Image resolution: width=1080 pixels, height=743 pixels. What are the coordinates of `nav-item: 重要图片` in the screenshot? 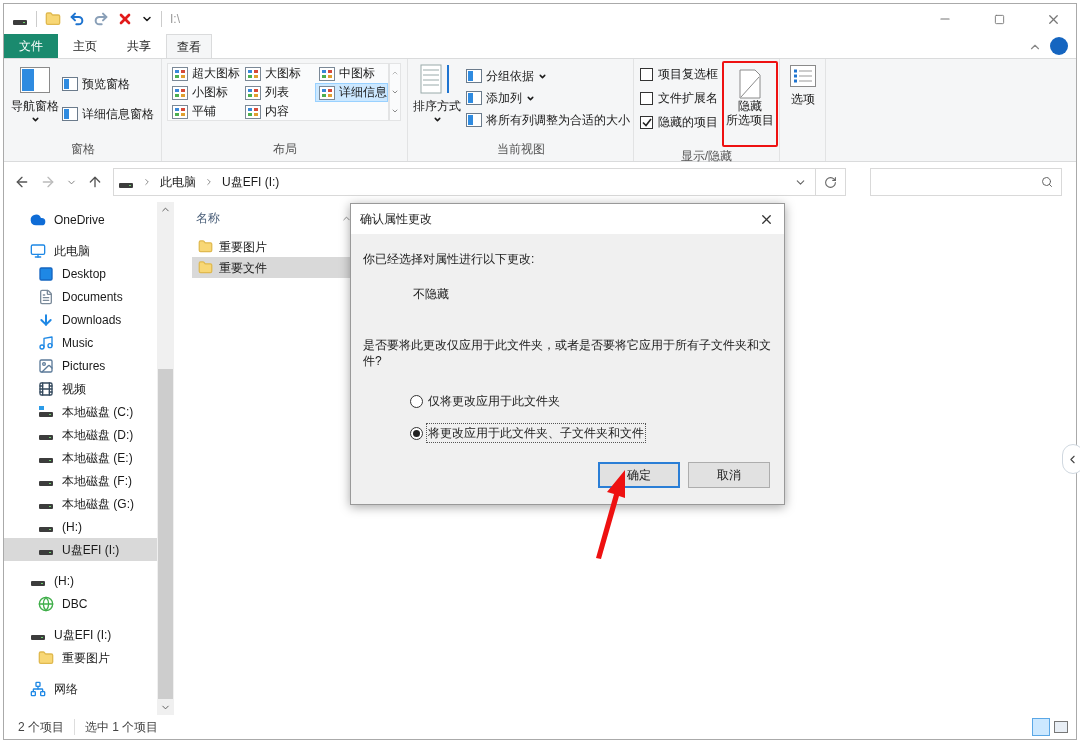 It's located at (80, 657).